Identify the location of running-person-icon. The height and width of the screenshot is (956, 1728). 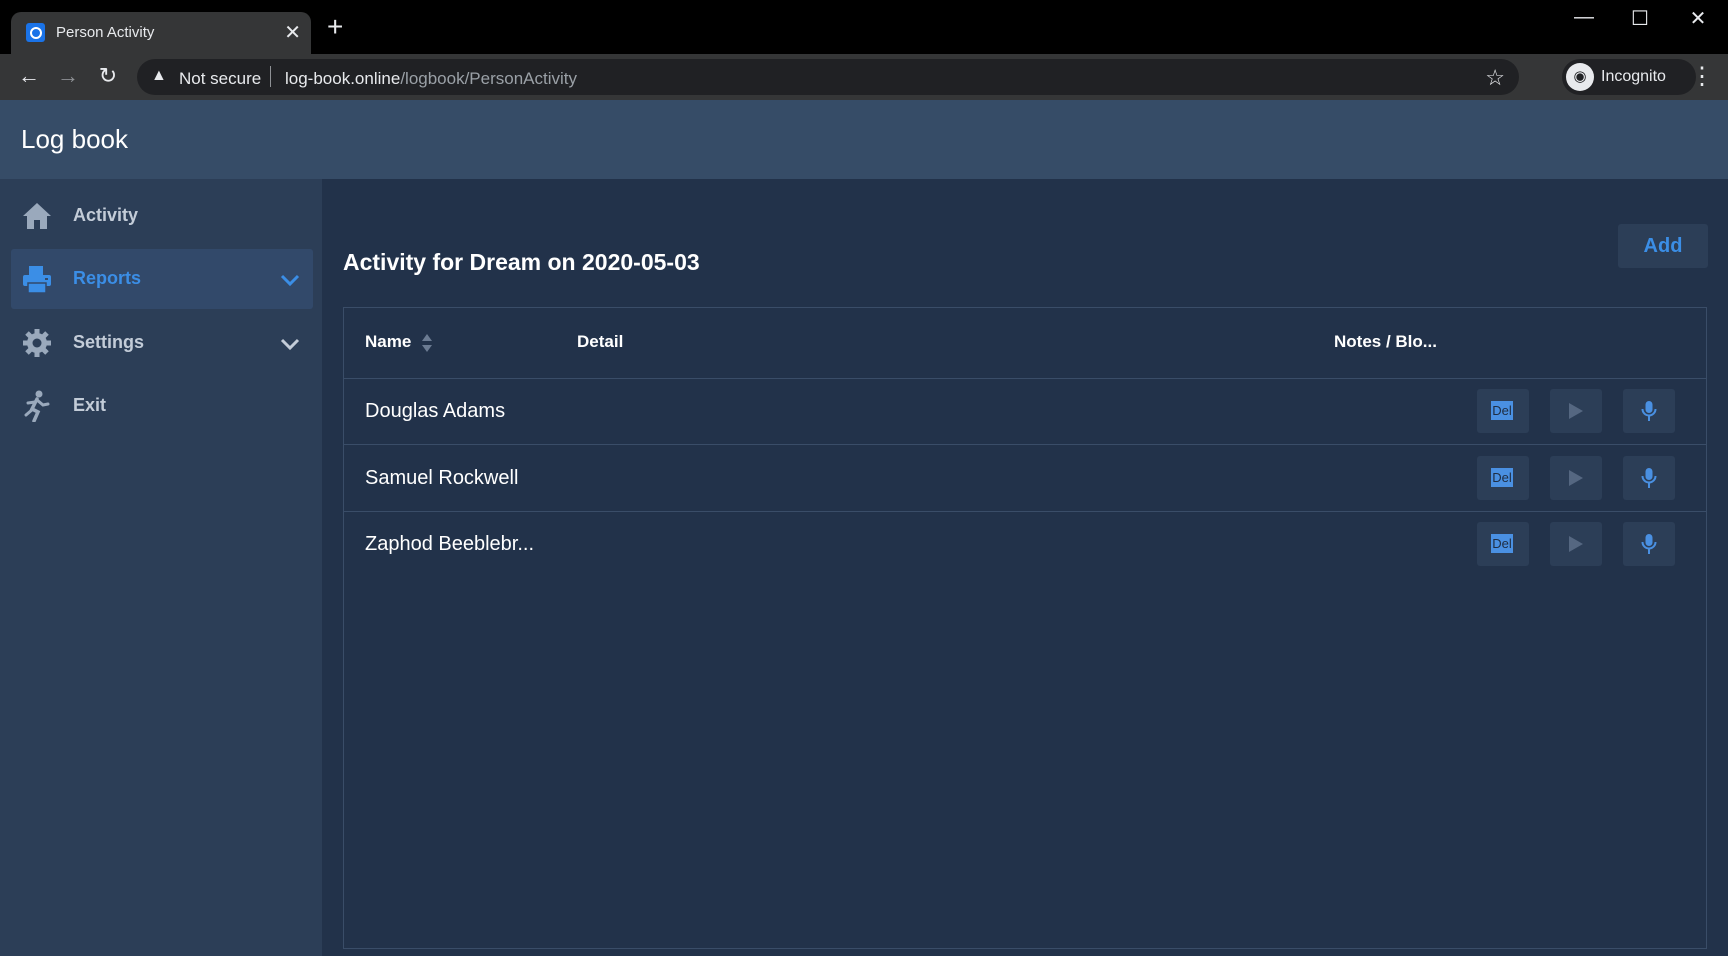
(37, 406).